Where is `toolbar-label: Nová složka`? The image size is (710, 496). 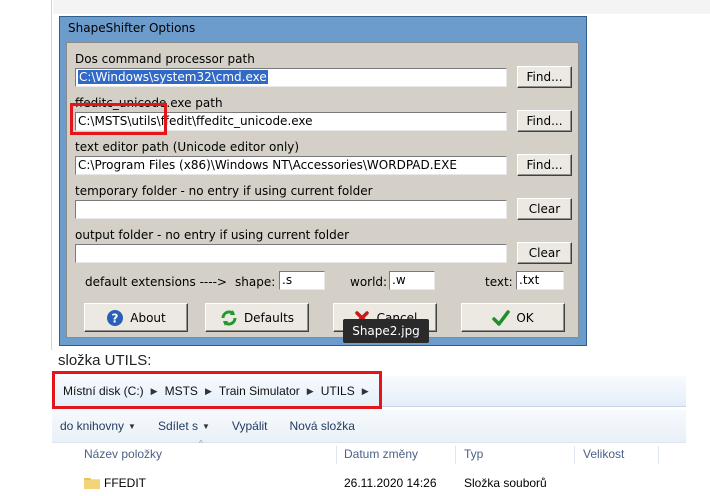 toolbar-label: Nová složka is located at coordinates (322, 426).